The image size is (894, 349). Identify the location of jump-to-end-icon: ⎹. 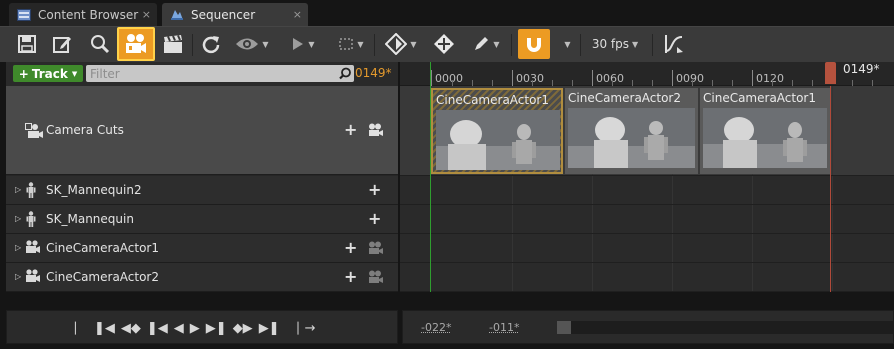
(292, 328).